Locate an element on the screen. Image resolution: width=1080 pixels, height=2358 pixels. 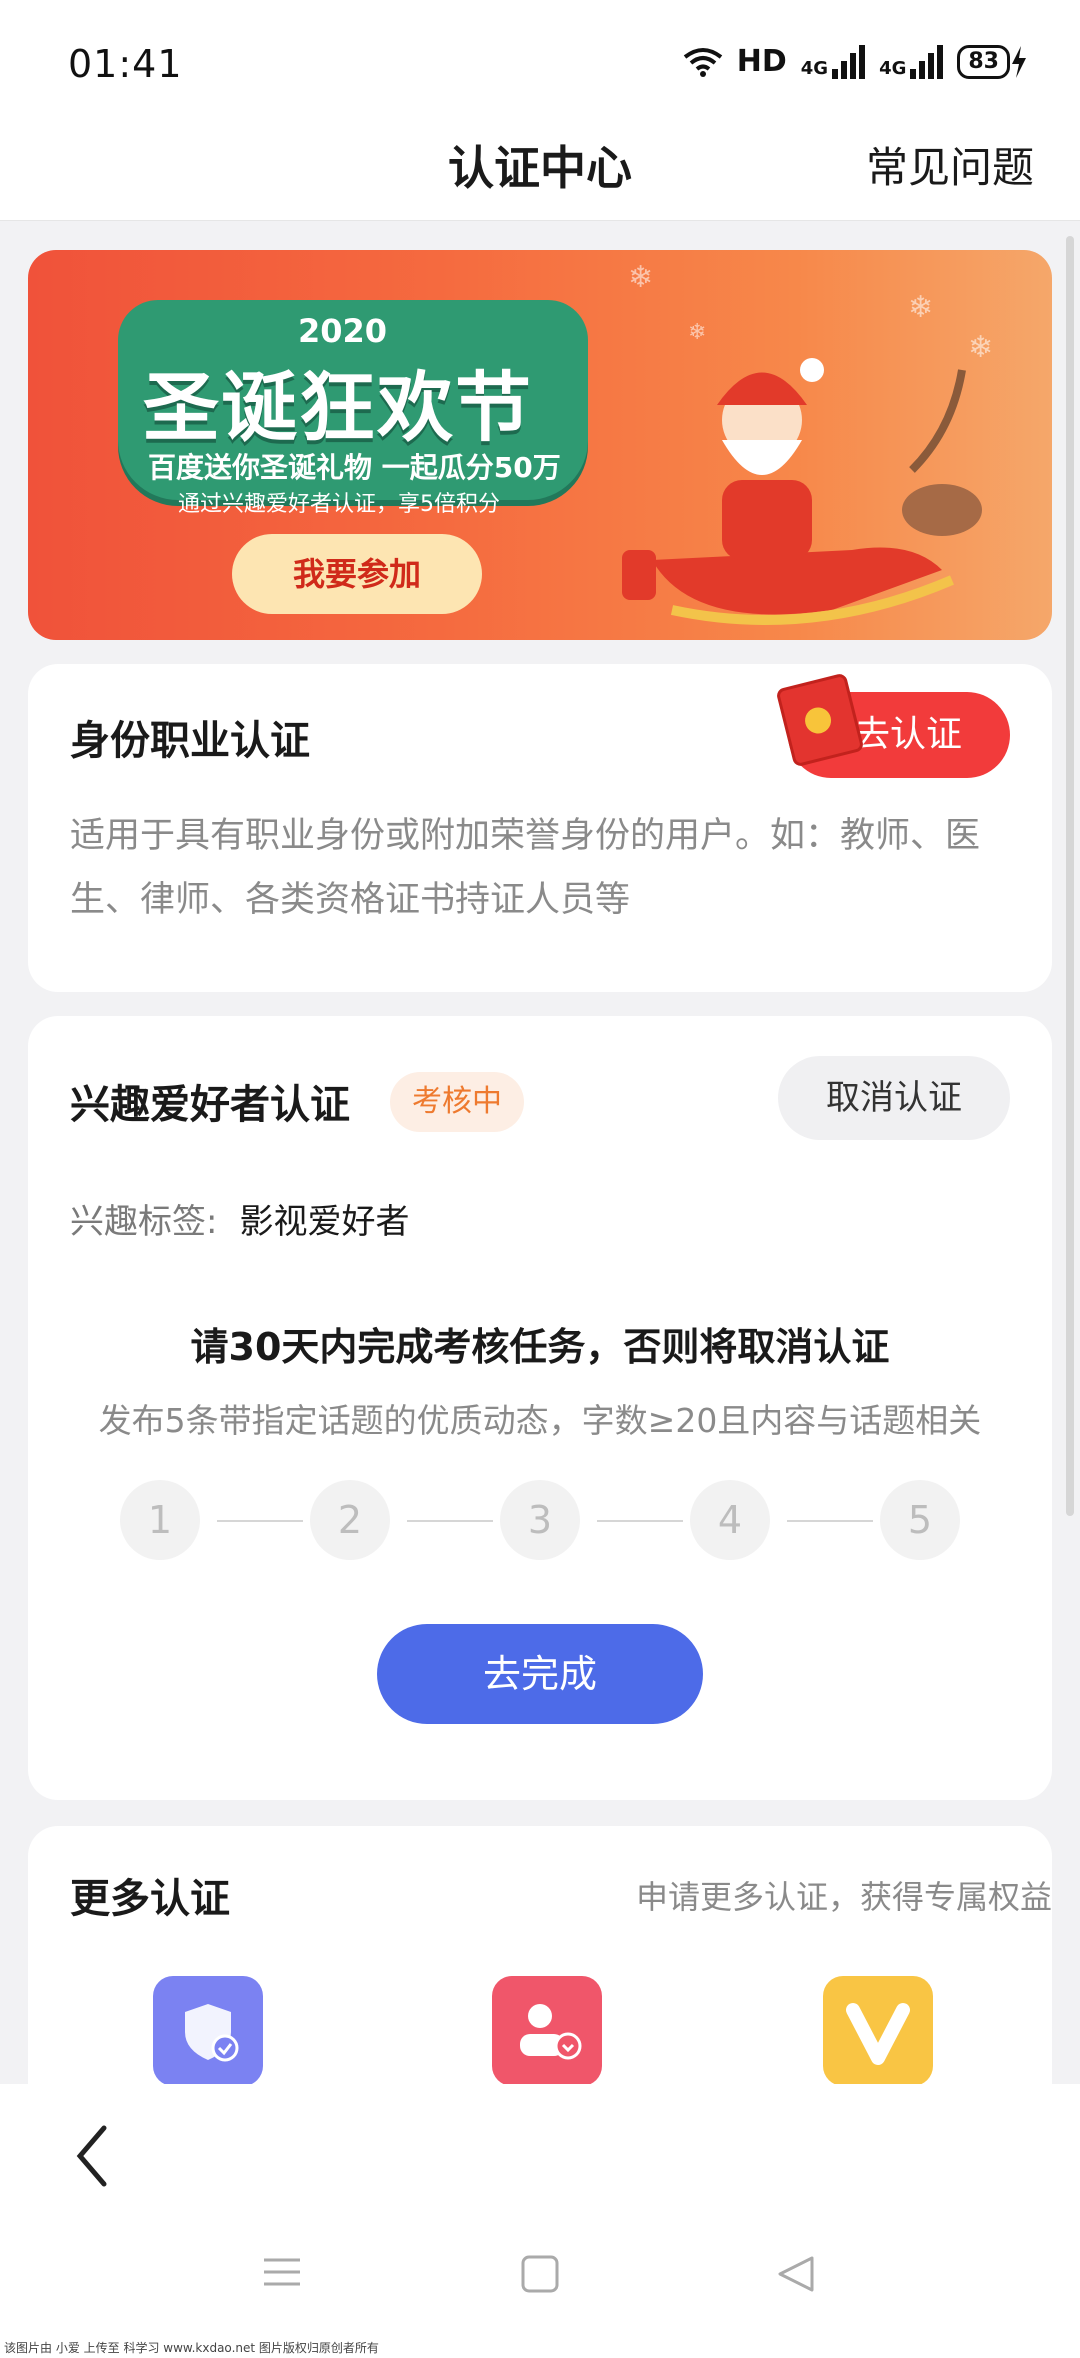
task-title: 请30天内完成考核任务，否则将取消认证 is located at coordinates (540, 1347).